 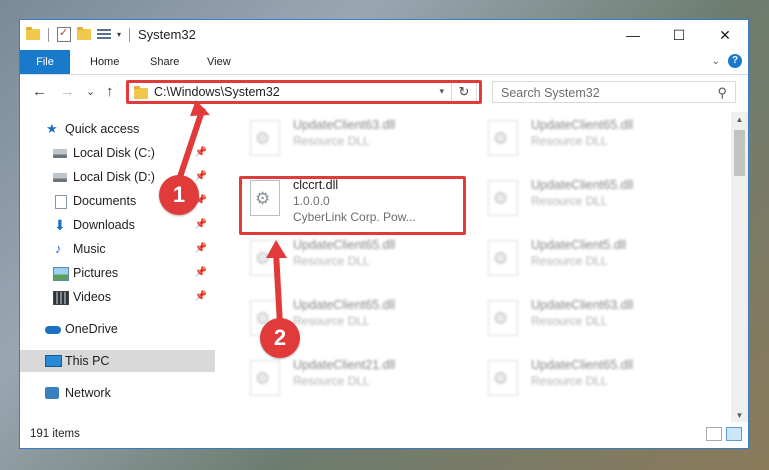 I want to click on ribbon-tabs: File Home Share View ⌄ ?, so click(x=384, y=62).